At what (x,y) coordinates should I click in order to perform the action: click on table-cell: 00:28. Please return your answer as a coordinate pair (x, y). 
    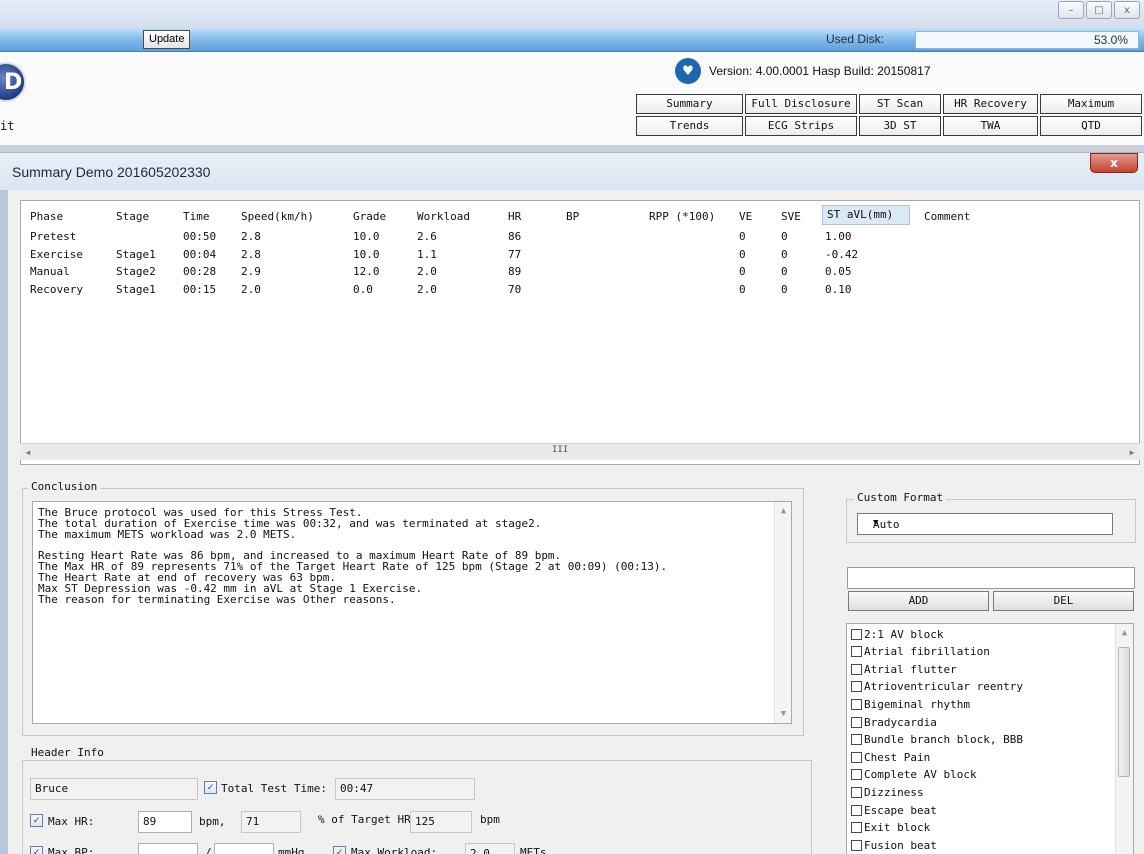
    Looking at the image, I should click on (200, 271).